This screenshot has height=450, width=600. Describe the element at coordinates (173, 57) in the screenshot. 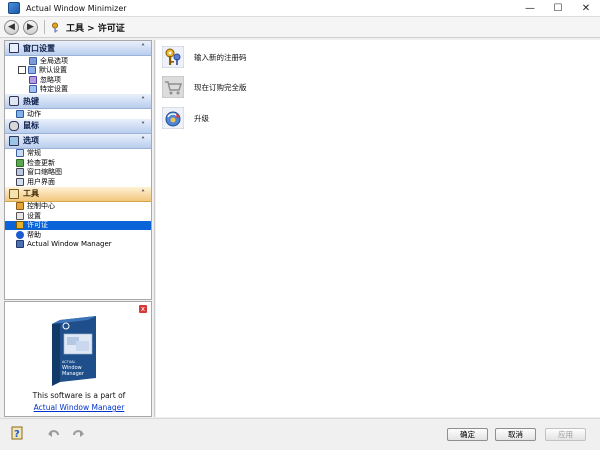

I see `keys-icon` at that location.